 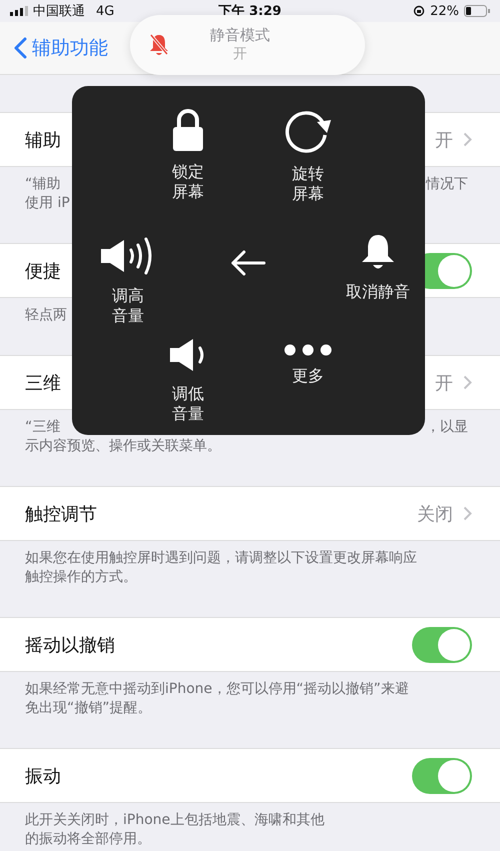 I want to click on menu-item: 更多, so click(x=308, y=365).